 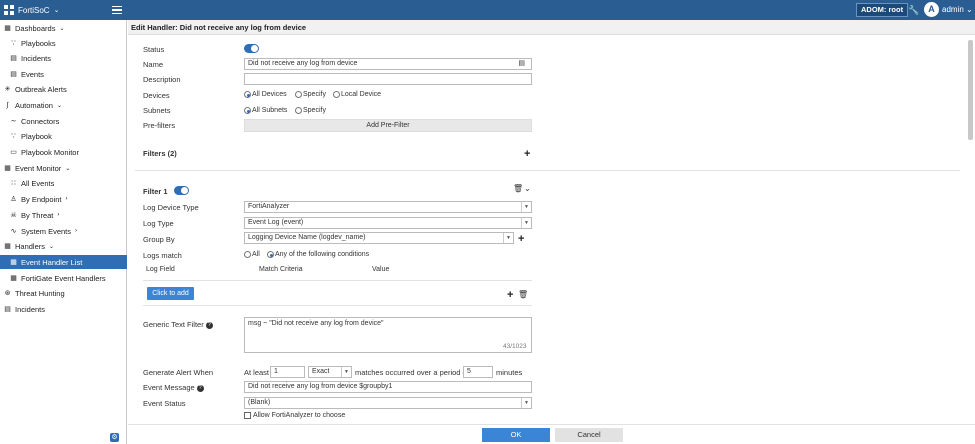 I want to click on sidebar-item-by-endpoint: ♙ By Endpoint ›, so click(x=63, y=199).